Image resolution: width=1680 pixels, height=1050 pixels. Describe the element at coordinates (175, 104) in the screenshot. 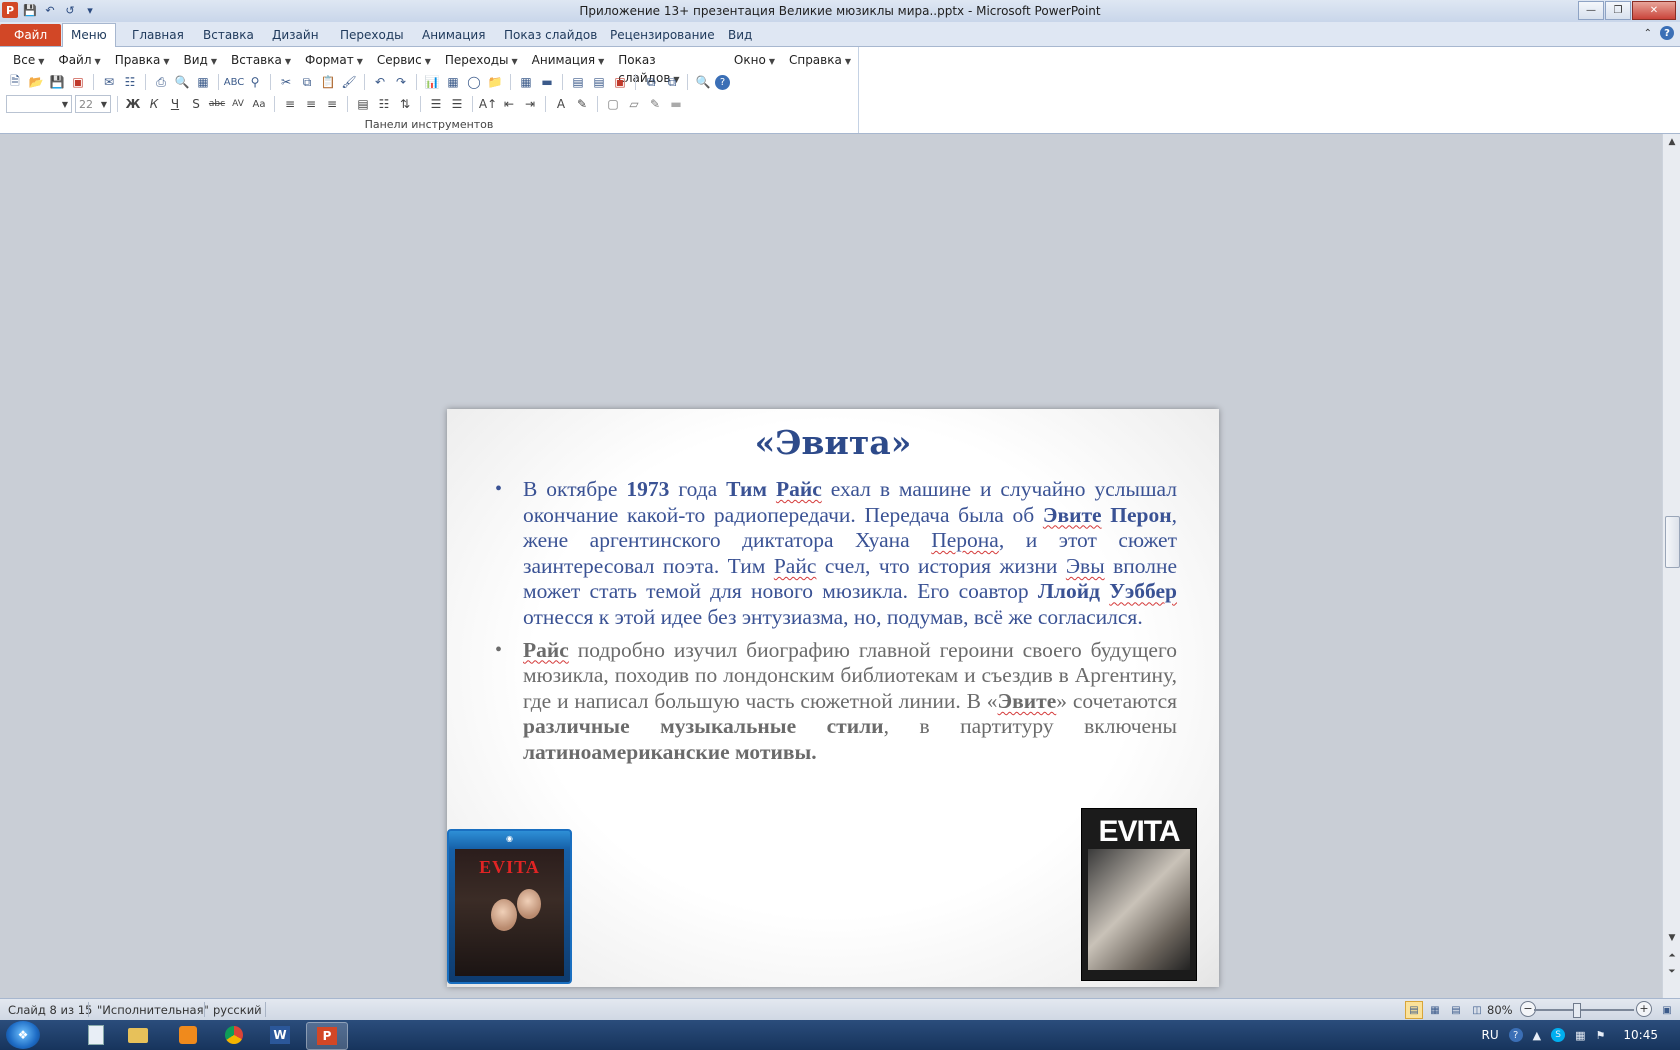

I see `underline-icon: Ч` at that location.